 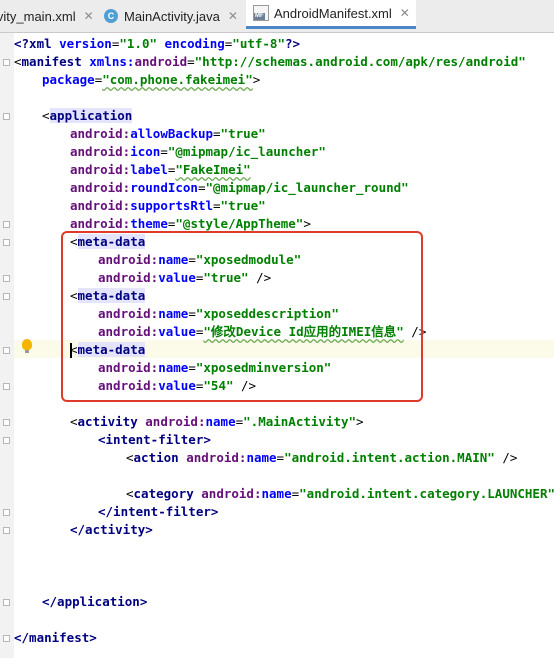 What do you see at coordinates (389, 457) in the screenshot?
I see `attr-value: "android.intent.action.MAIN"` at bounding box center [389, 457].